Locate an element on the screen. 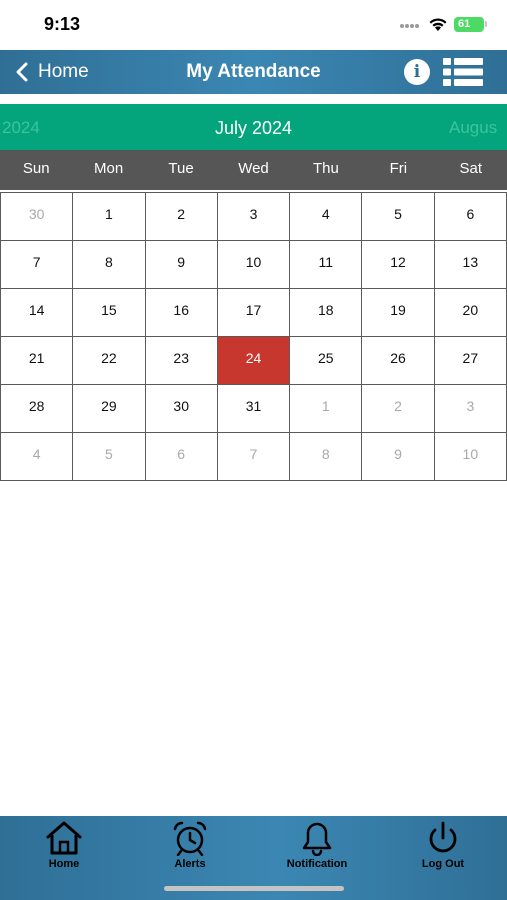  battery-icon: 61 is located at coordinates (469, 24).